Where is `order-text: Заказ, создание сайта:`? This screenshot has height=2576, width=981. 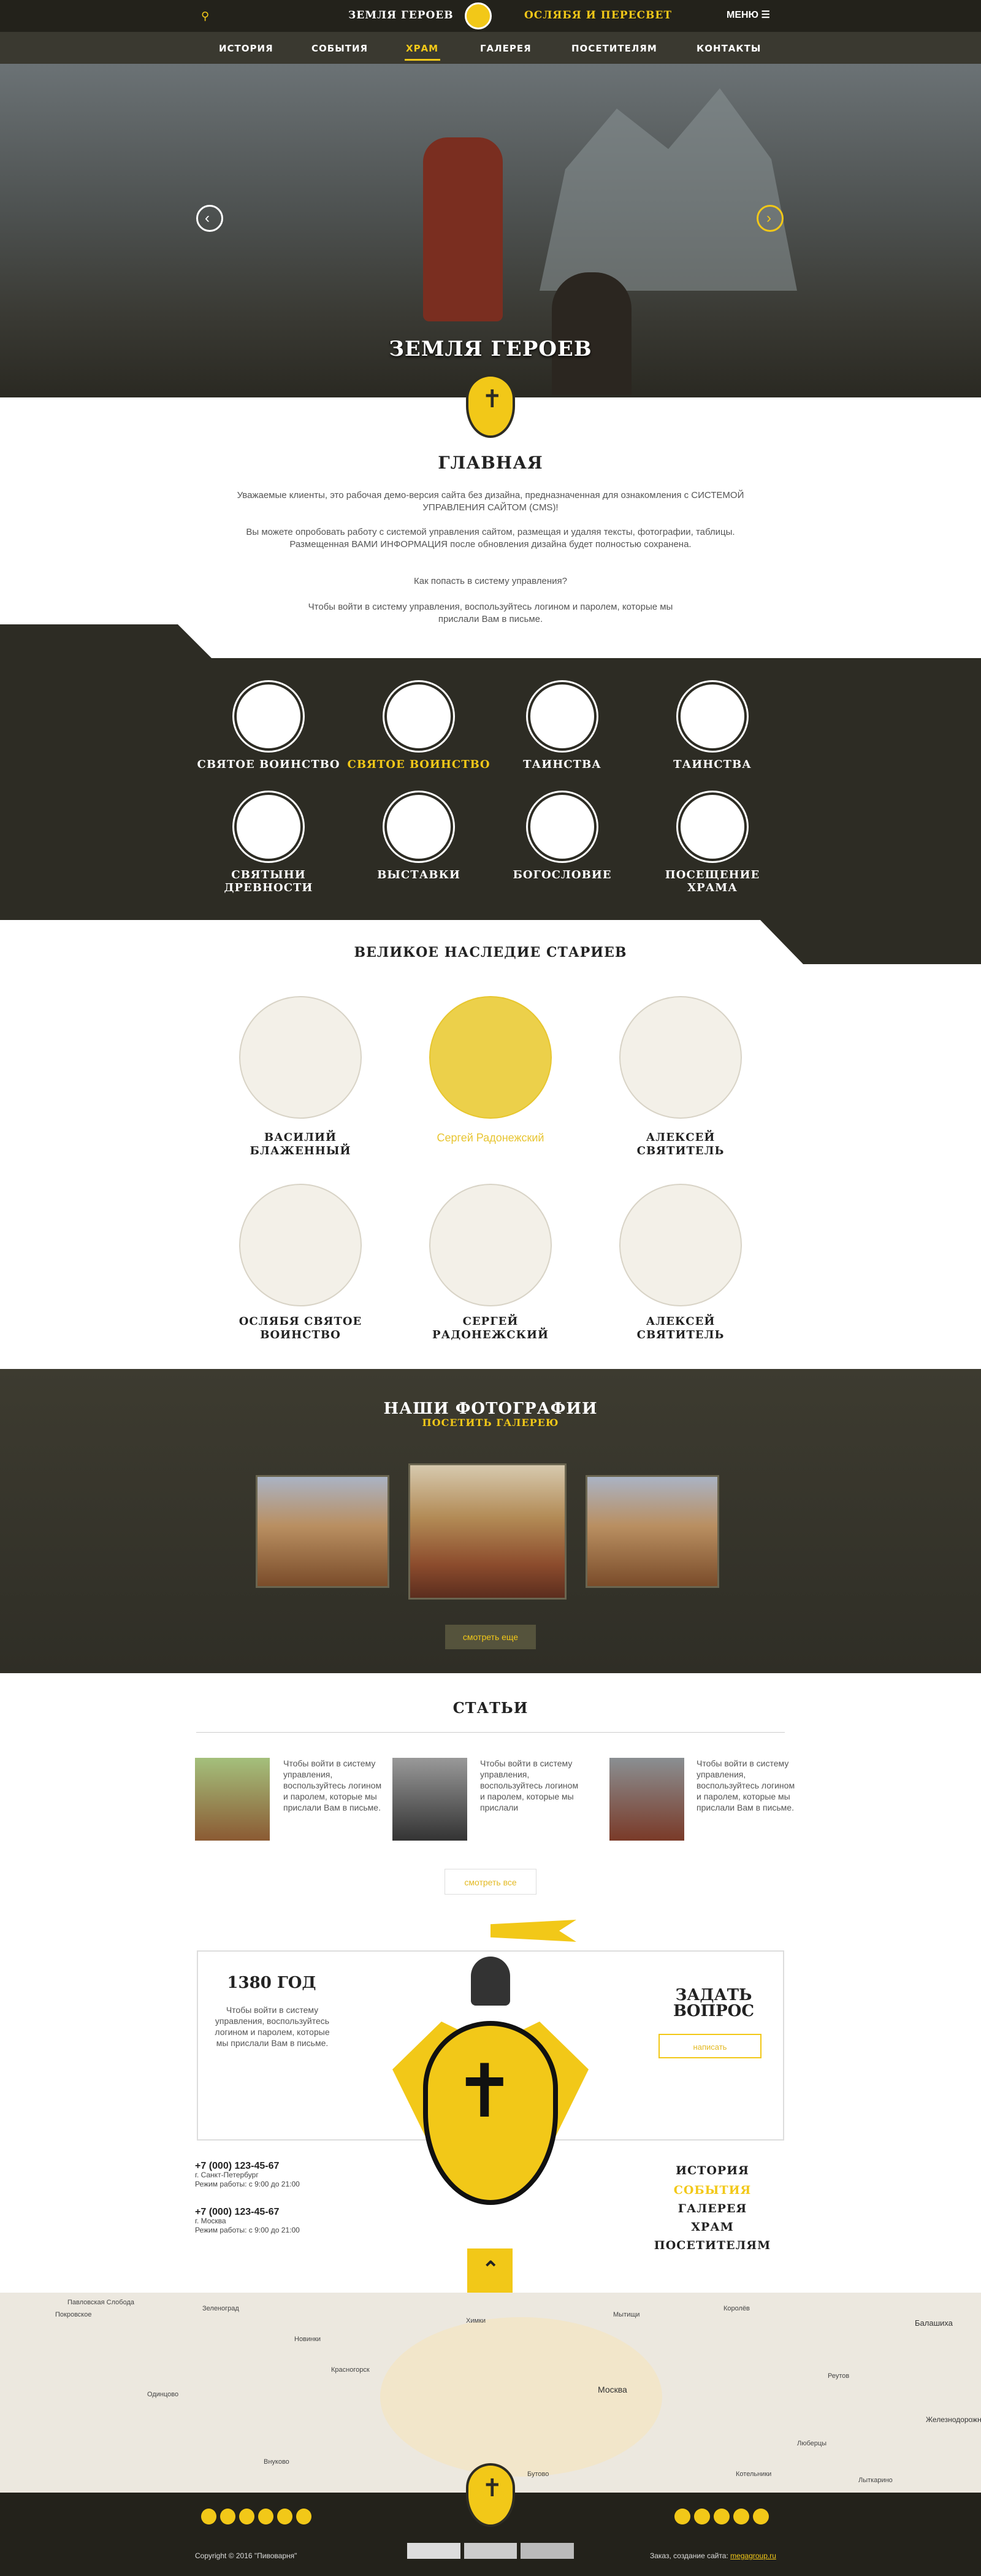 order-text: Заказ, создание сайта: is located at coordinates (689, 2555).